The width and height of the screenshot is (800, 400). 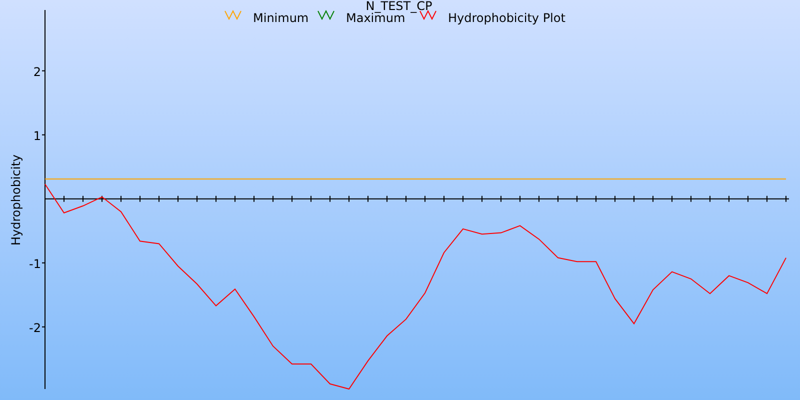 What do you see at coordinates (507, 18) in the screenshot?
I see `legend-label: Hydrophobicity Plot` at bounding box center [507, 18].